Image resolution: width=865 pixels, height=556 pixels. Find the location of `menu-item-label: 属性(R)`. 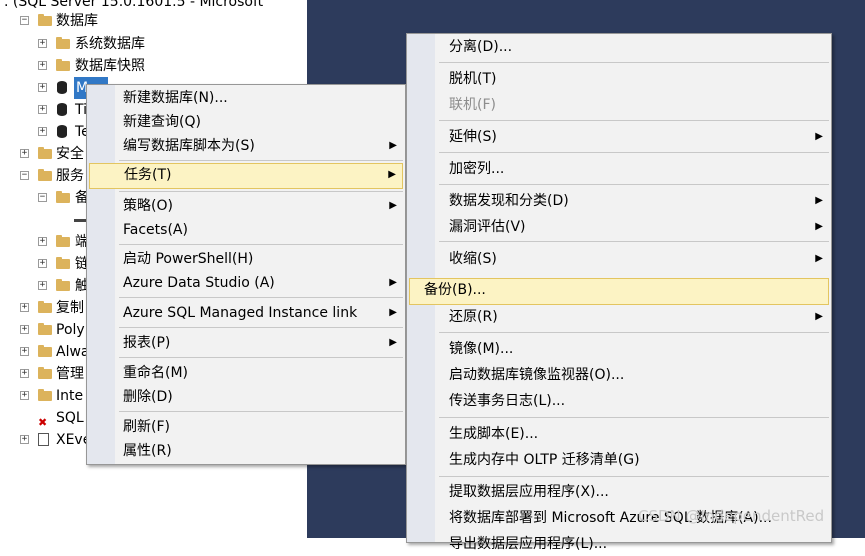

menu-item-label: 属性(R) is located at coordinates (147, 451).